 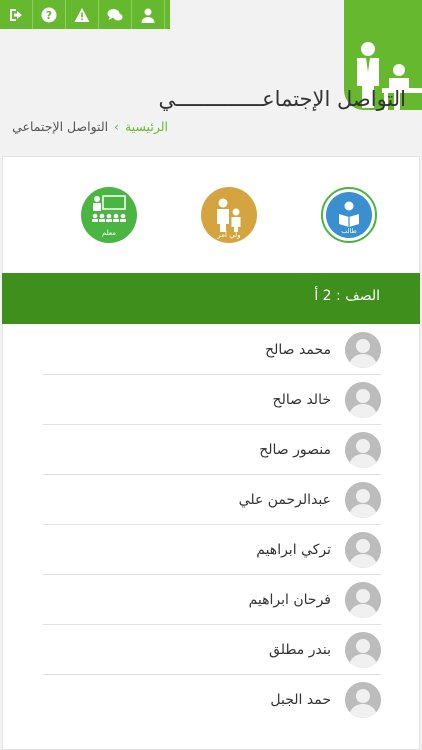 What do you see at coordinates (212, 650) in the screenshot?
I see `student-row: بندر مطلق` at bounding box center [212, 650].